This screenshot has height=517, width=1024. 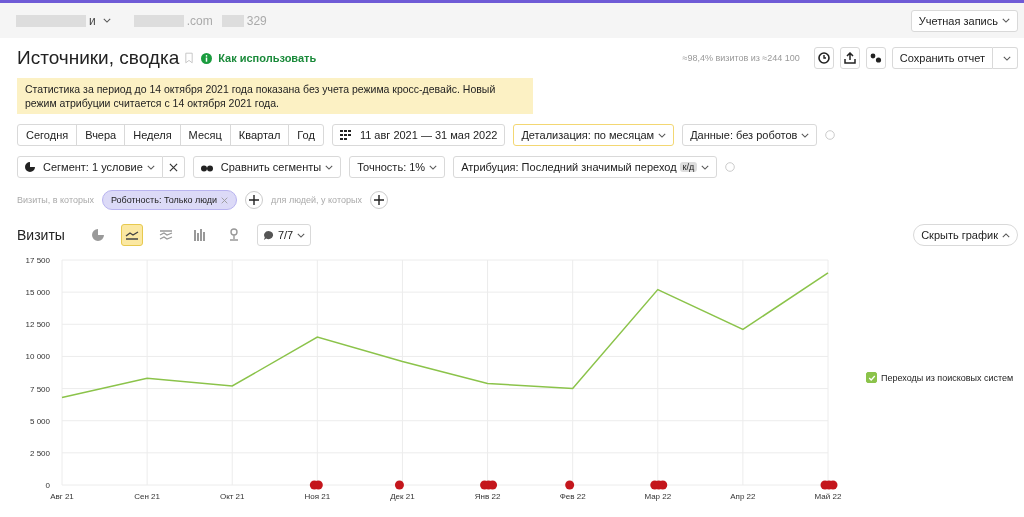 What do you see at coordinates (98, 58) in the screenshot?
I see `page-title: Источники, сводка` at bounding box center [98, 58].